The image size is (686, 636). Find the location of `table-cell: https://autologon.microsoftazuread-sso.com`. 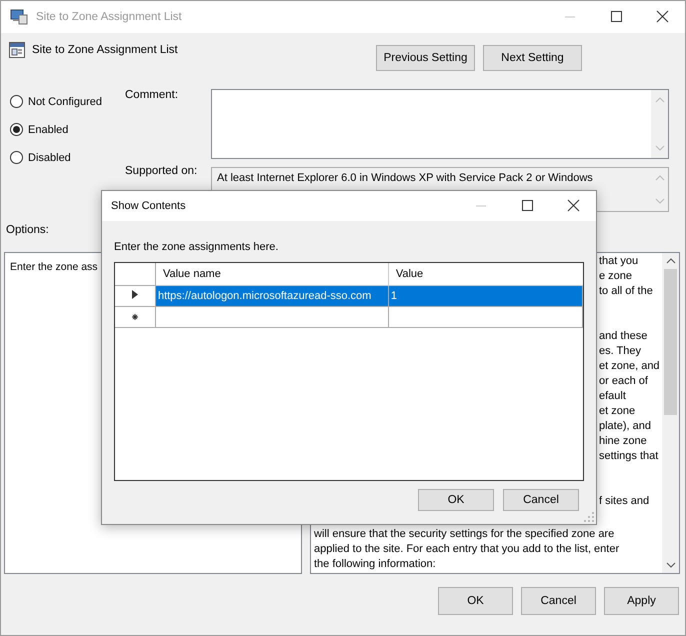

table-cell: https://autologon.microsoftazuread-sso.com is located at coordinates (271, 296).